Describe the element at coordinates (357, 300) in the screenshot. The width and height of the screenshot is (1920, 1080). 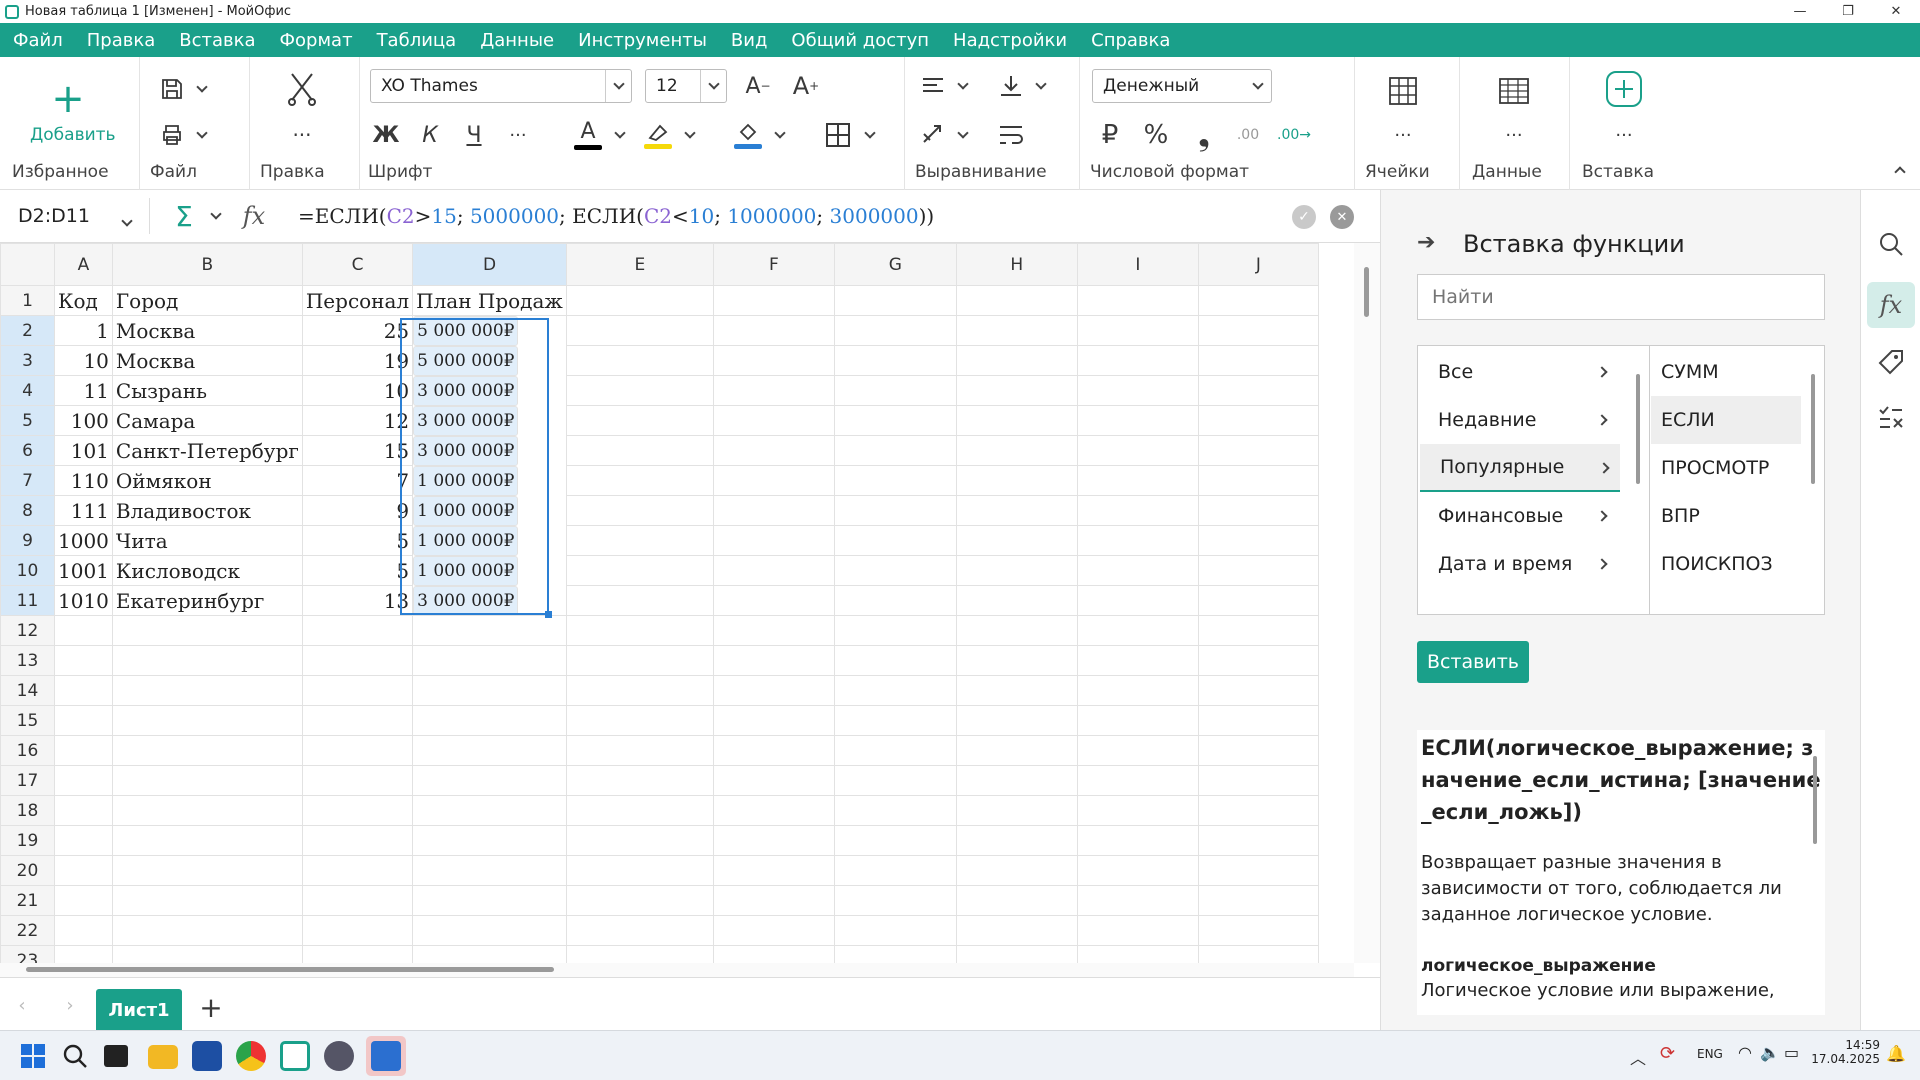
I see `grid-cell: Персонал` at that location.